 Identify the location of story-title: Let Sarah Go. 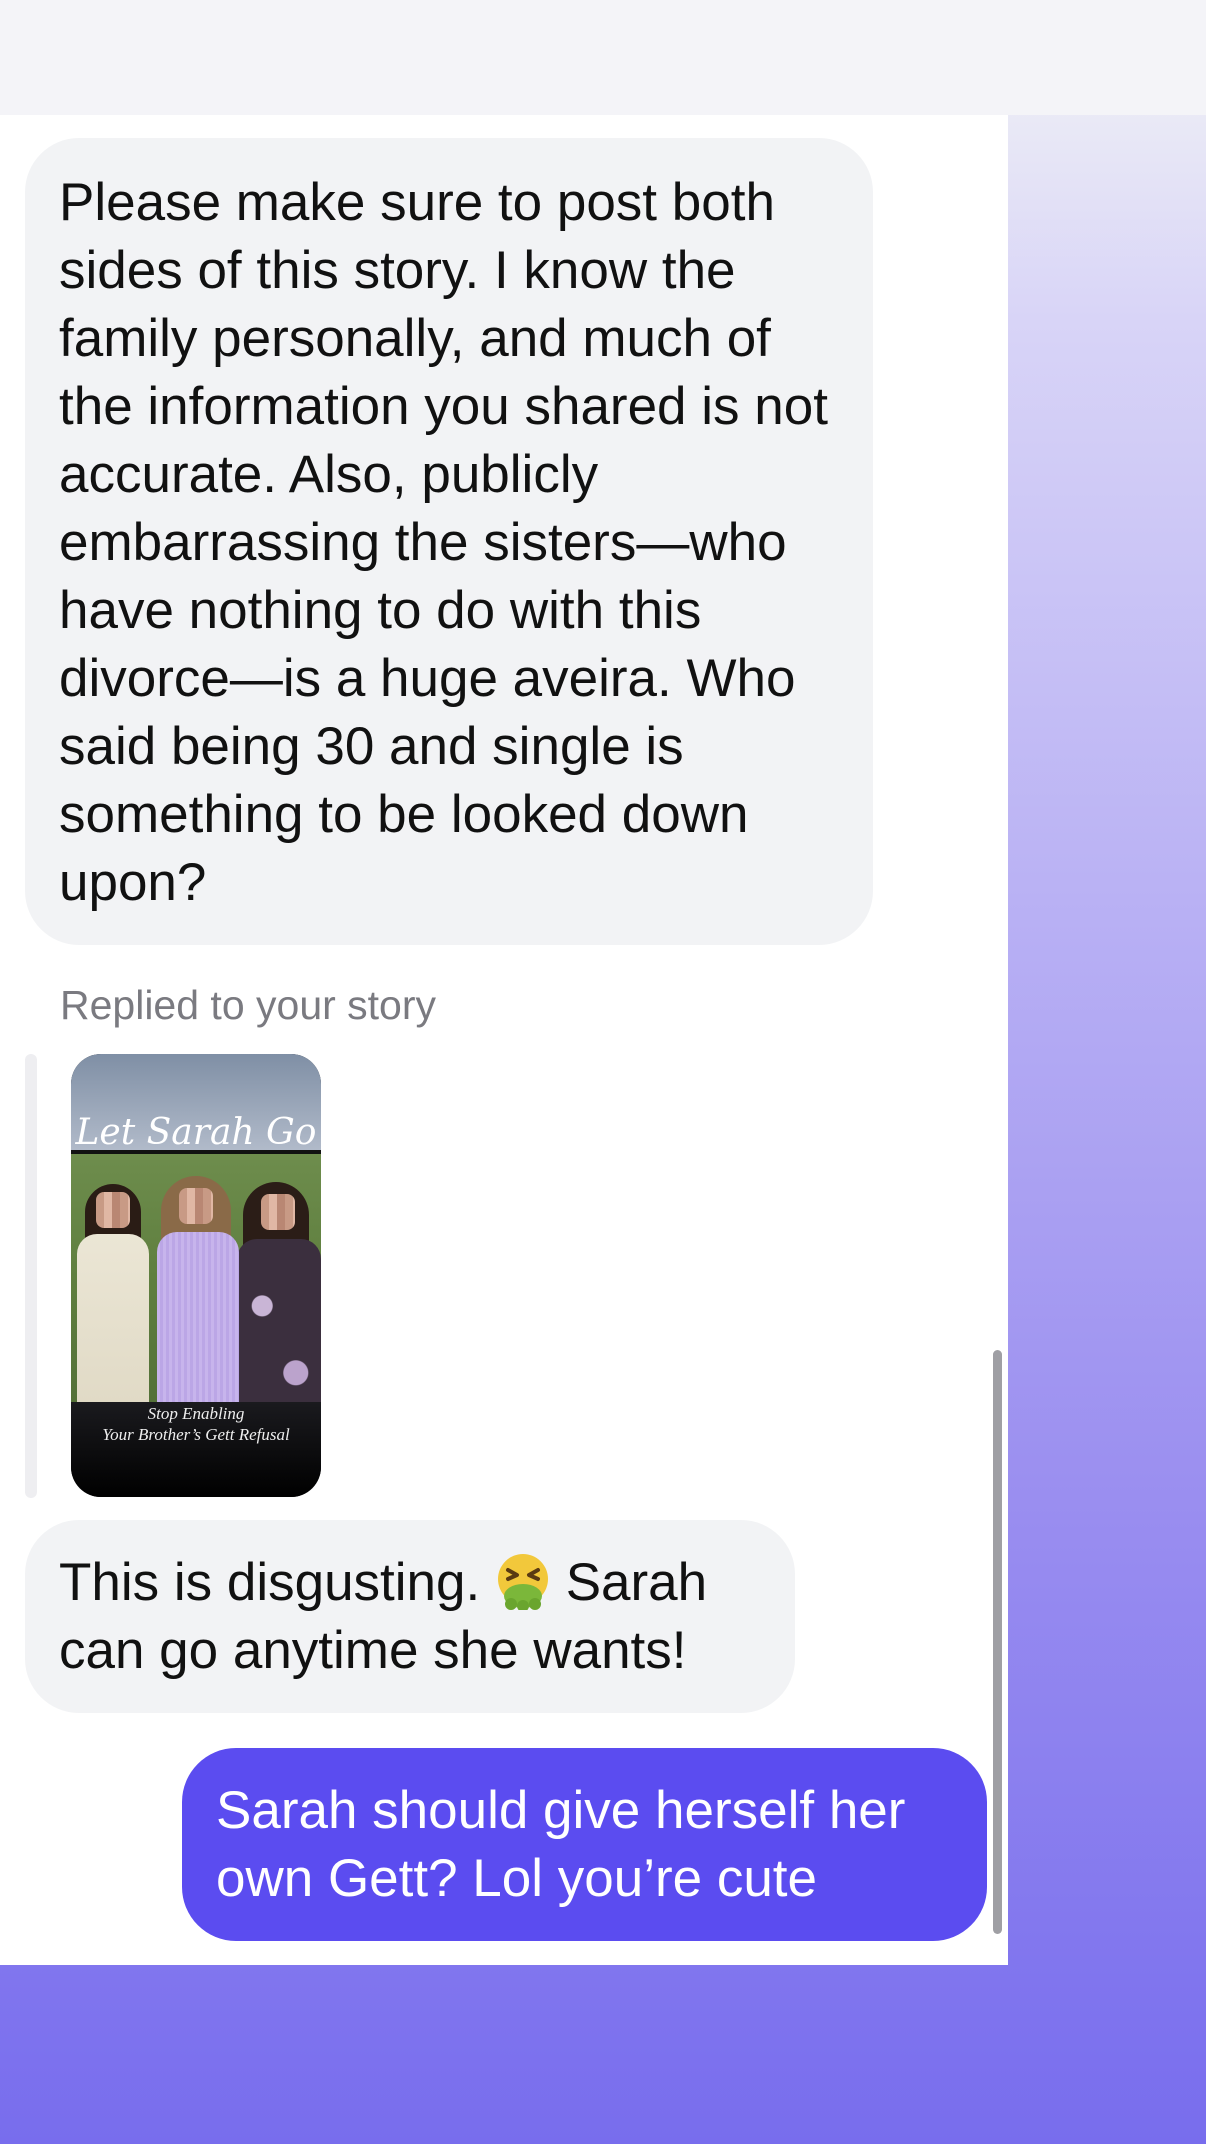
(196, 1132).